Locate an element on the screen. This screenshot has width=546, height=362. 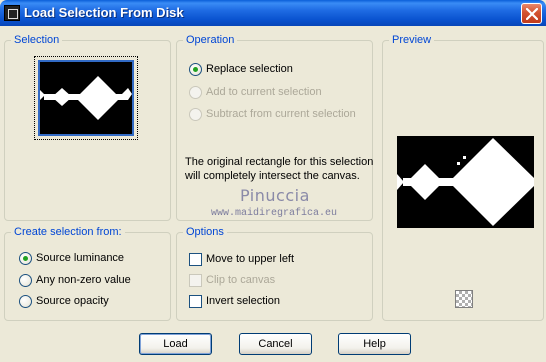
close-icon is located at coordinates (532, 14).